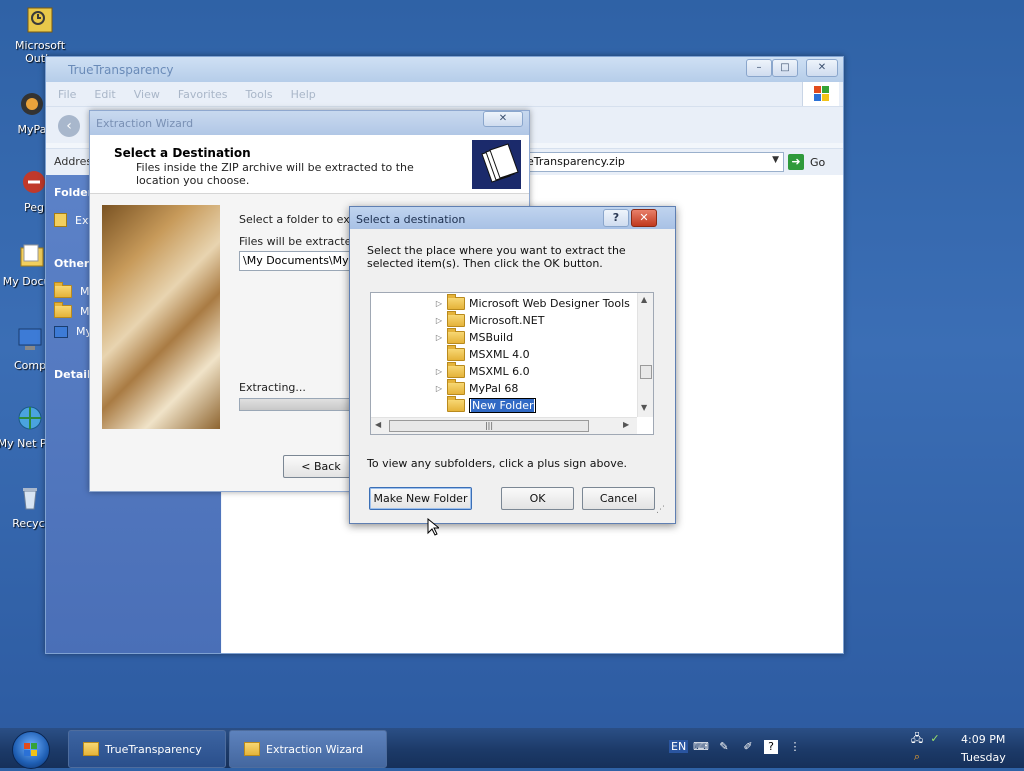 The image size is (1024, 771). I want to click on wizard-header-title: Select a Destination, so click(182, 153).